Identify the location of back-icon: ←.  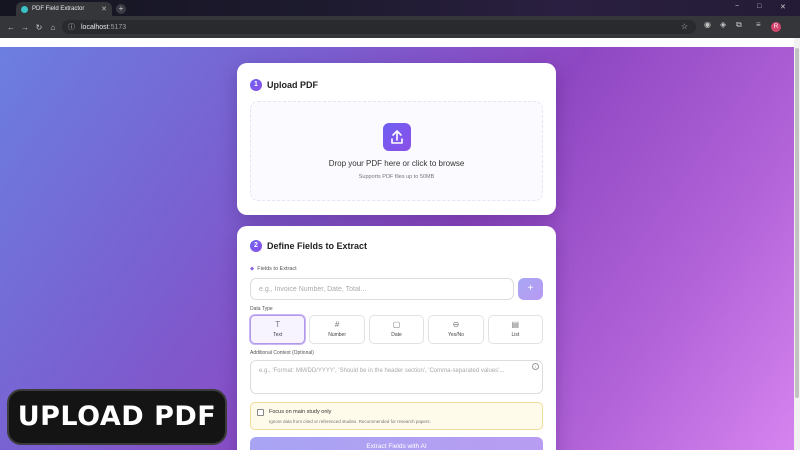
(11, 27).